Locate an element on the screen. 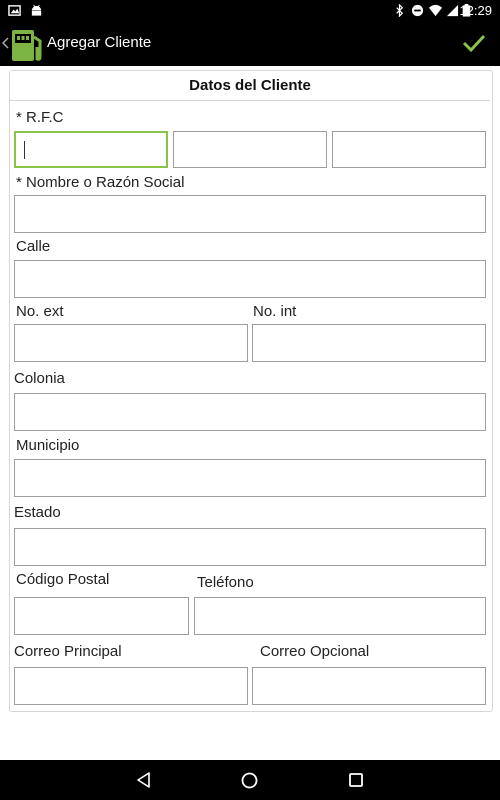 The image size is (500, 800). status-bar: 12:29 is located at coordinates (250, 11).